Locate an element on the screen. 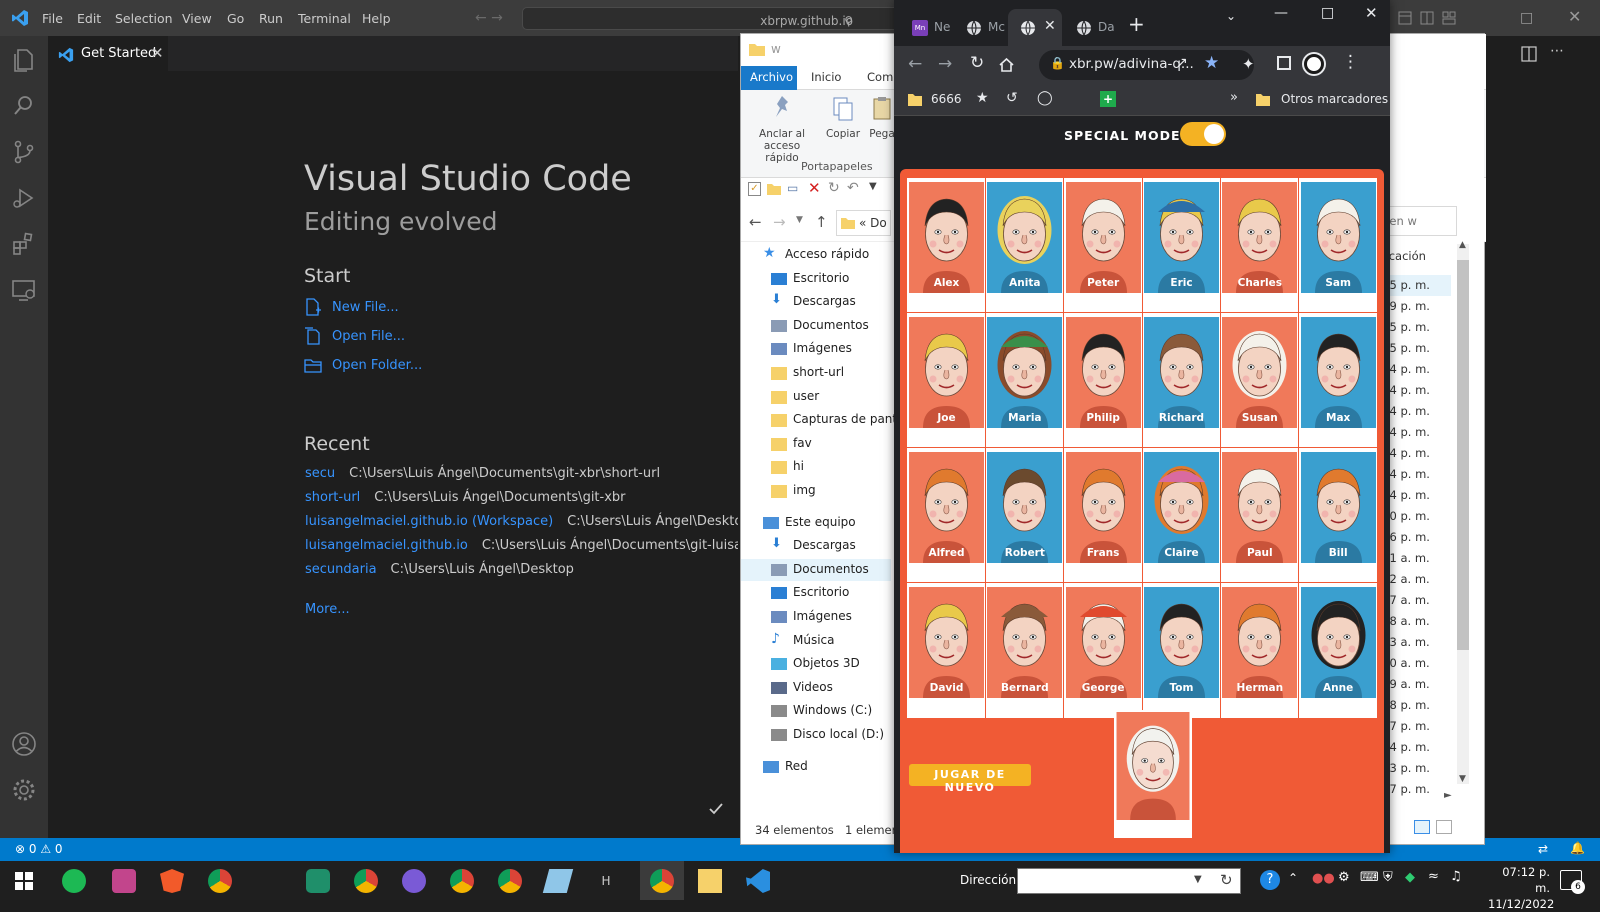  explorer-files-icon is located at coordinates (24, 60).